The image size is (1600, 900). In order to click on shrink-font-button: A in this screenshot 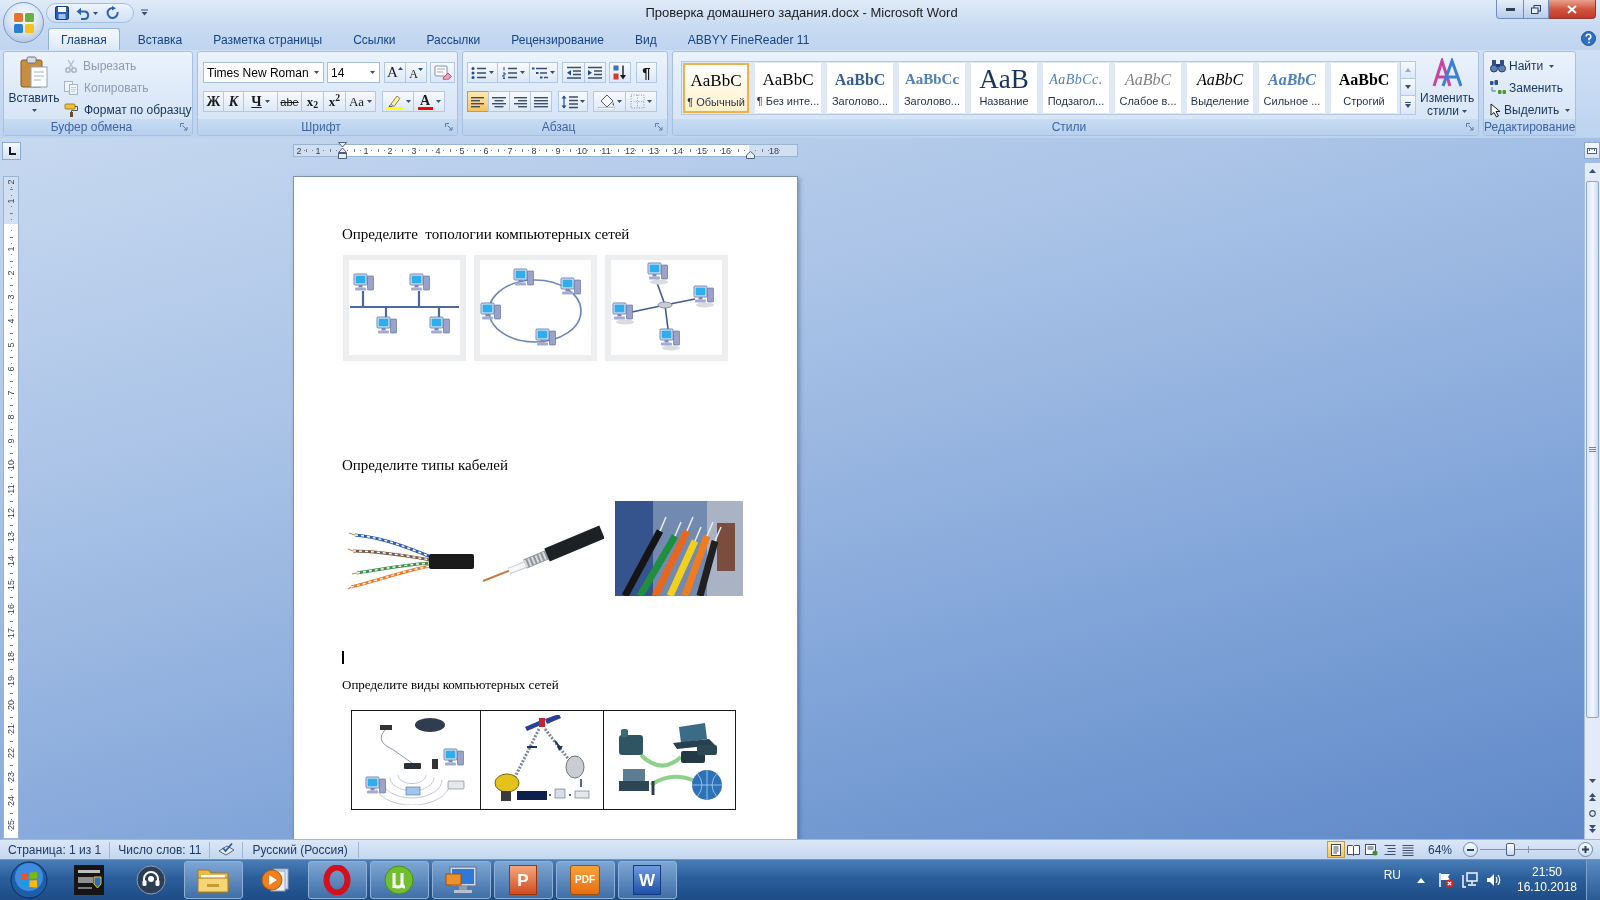, I will do `click(416, 72)`.